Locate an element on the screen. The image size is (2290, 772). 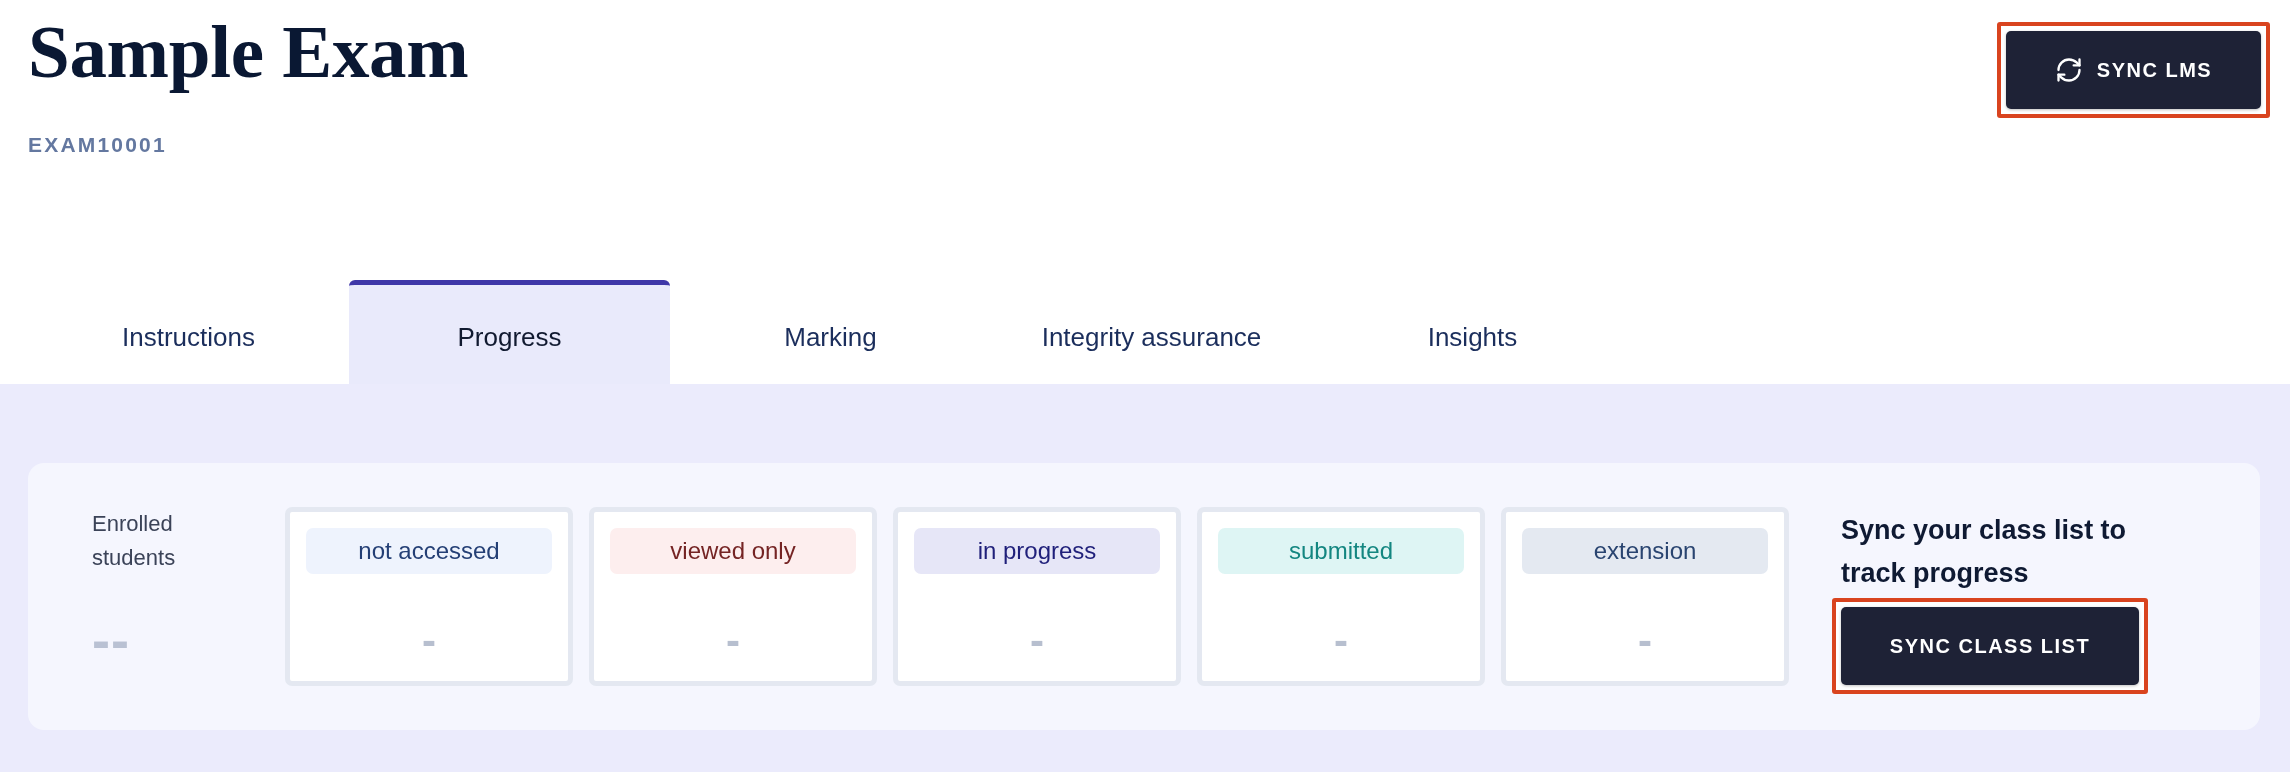
tab: Instructions is located at coordinates (188, 332).